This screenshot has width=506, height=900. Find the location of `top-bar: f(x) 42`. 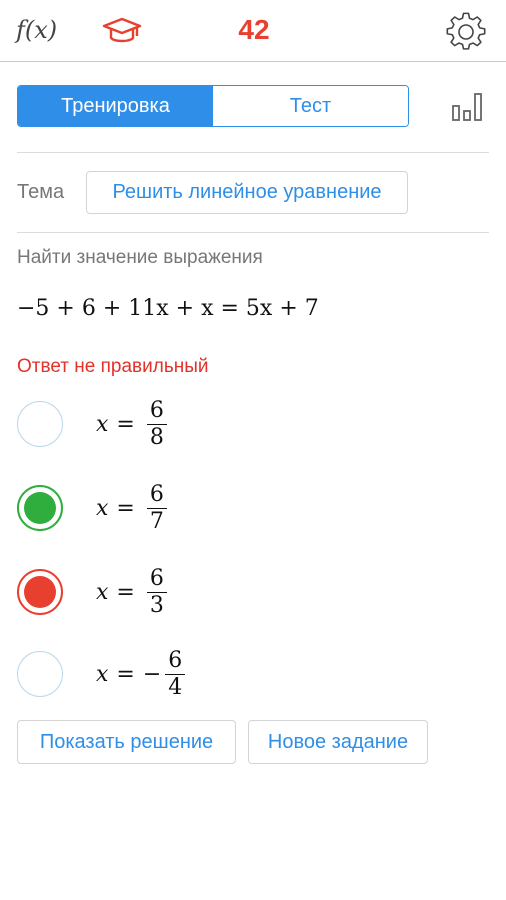

top-bar: f(x) 42 is located at coordinates (253, 31).